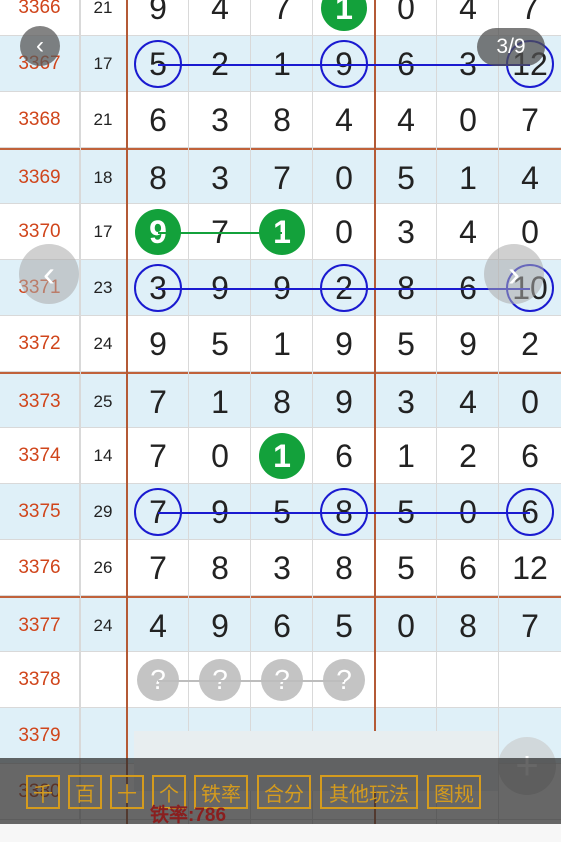  What do you see at coordinates (344, 513) in the screenshot?
I see `blue-connect-line` at bounding box center [344, 513].